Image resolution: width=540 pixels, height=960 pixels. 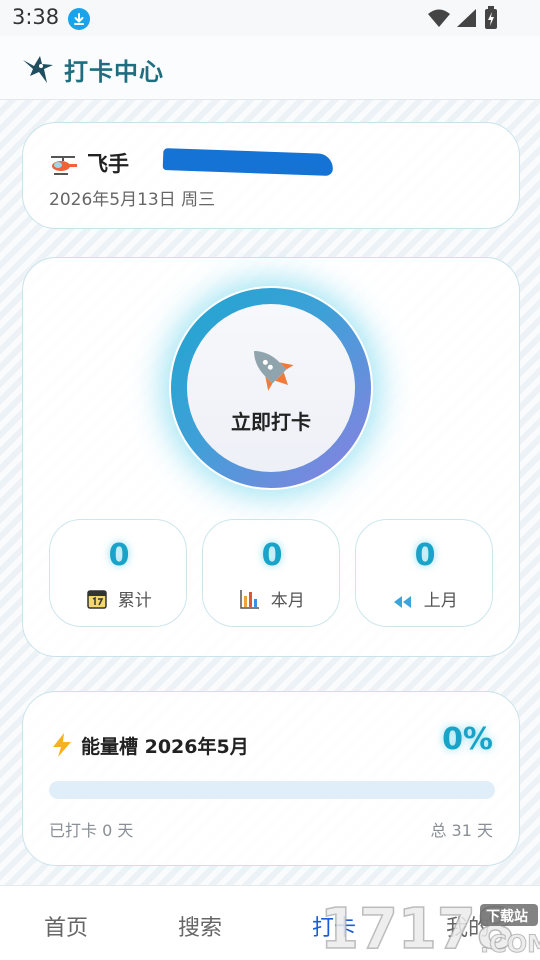 What do you see at coordinates (467, 739) in the screenshot?
I see `energy-percent: 0%` at bounding box center [467, 739].